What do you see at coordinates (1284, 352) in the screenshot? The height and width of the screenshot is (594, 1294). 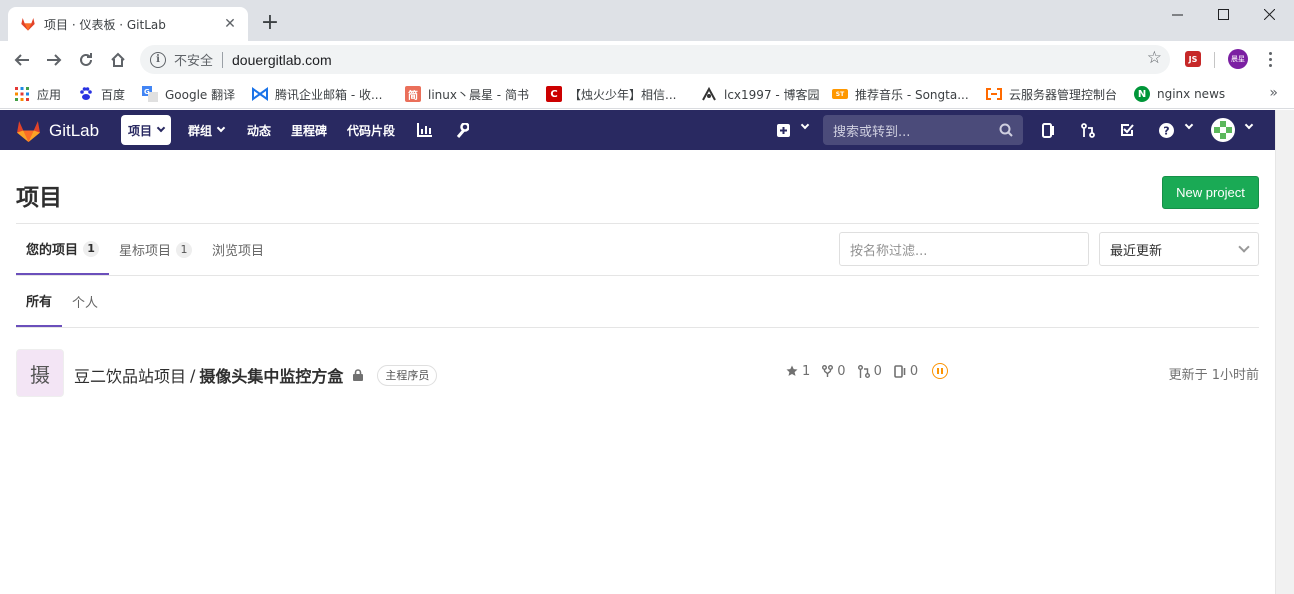 I see `page-scrollbar` at bounding box center [1284, 352].